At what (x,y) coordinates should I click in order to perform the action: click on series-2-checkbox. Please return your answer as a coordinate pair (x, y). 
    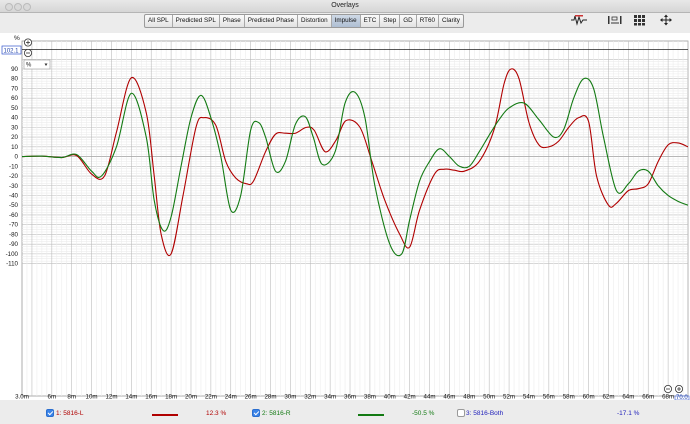
    Looking at the image, I should click on (256, 413).